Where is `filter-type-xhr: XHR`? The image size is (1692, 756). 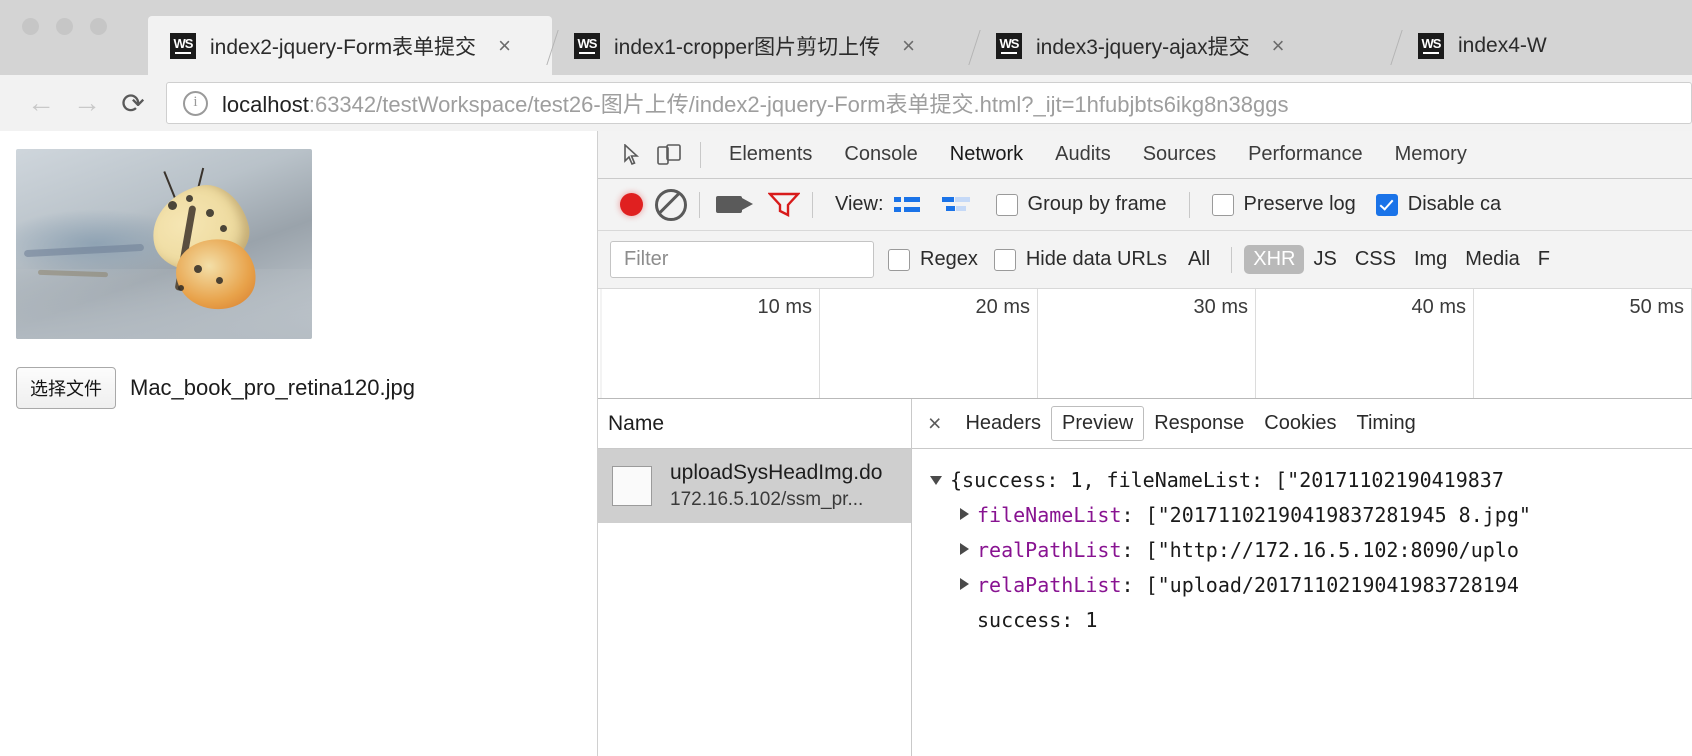
filter-type-xhr: XHR is located at coordinates (1274, 259).